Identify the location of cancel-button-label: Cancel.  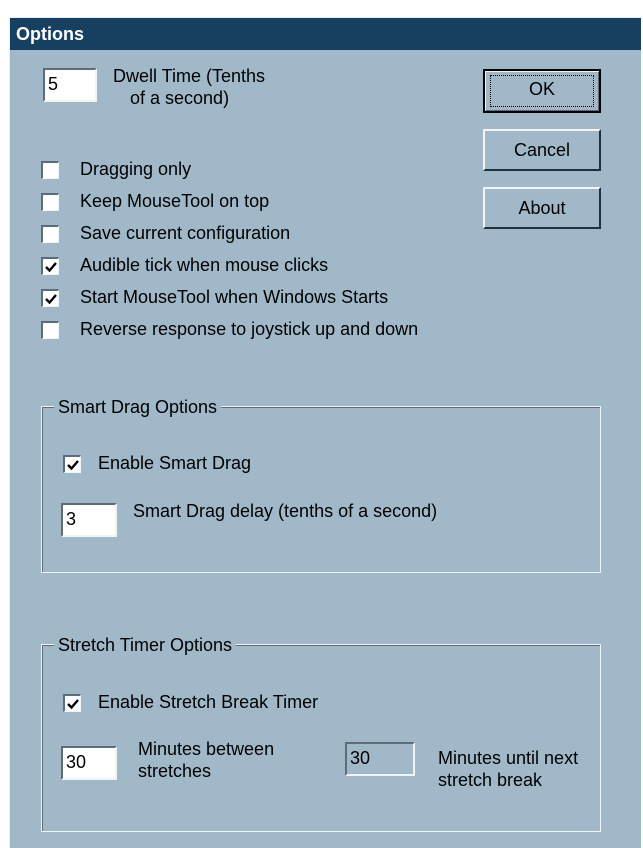
(542, 150).